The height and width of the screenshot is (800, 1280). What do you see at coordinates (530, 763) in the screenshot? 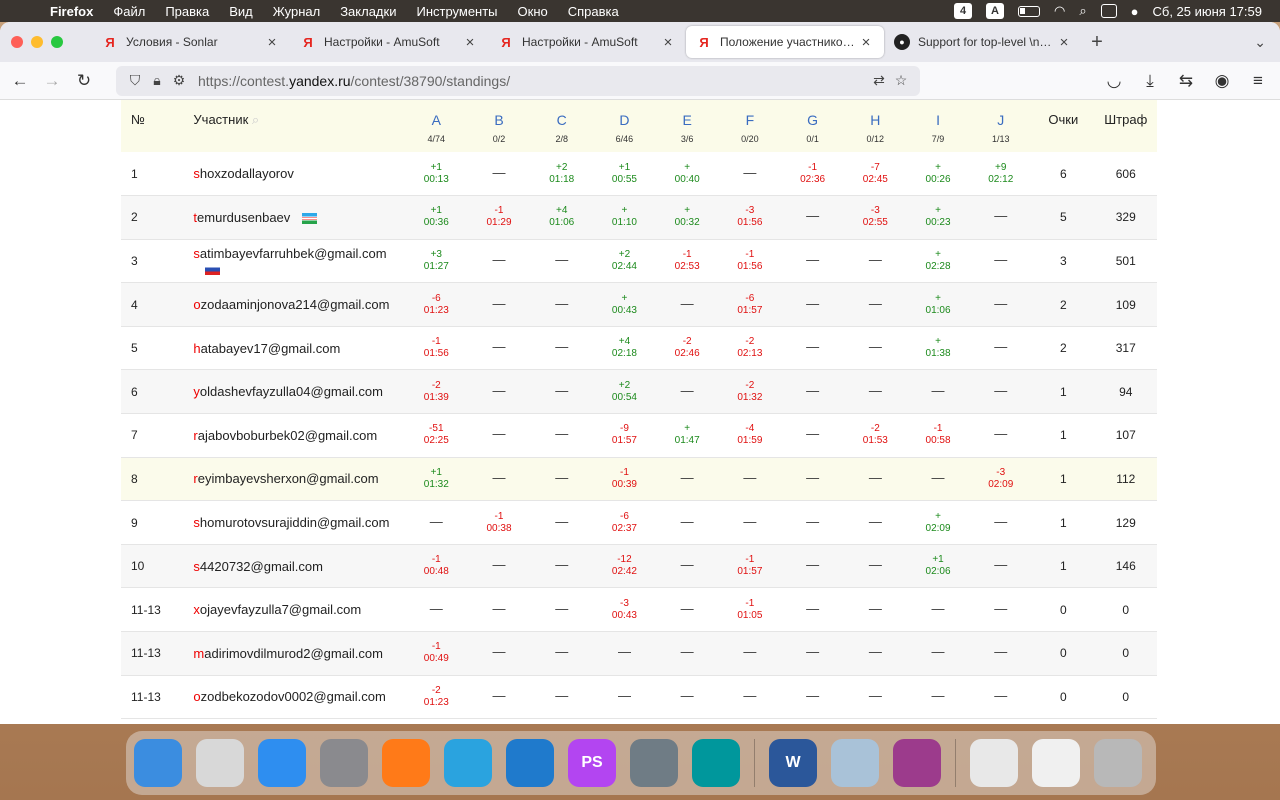
I see `dock-vscode-icon` at bounding box center [530, 763].